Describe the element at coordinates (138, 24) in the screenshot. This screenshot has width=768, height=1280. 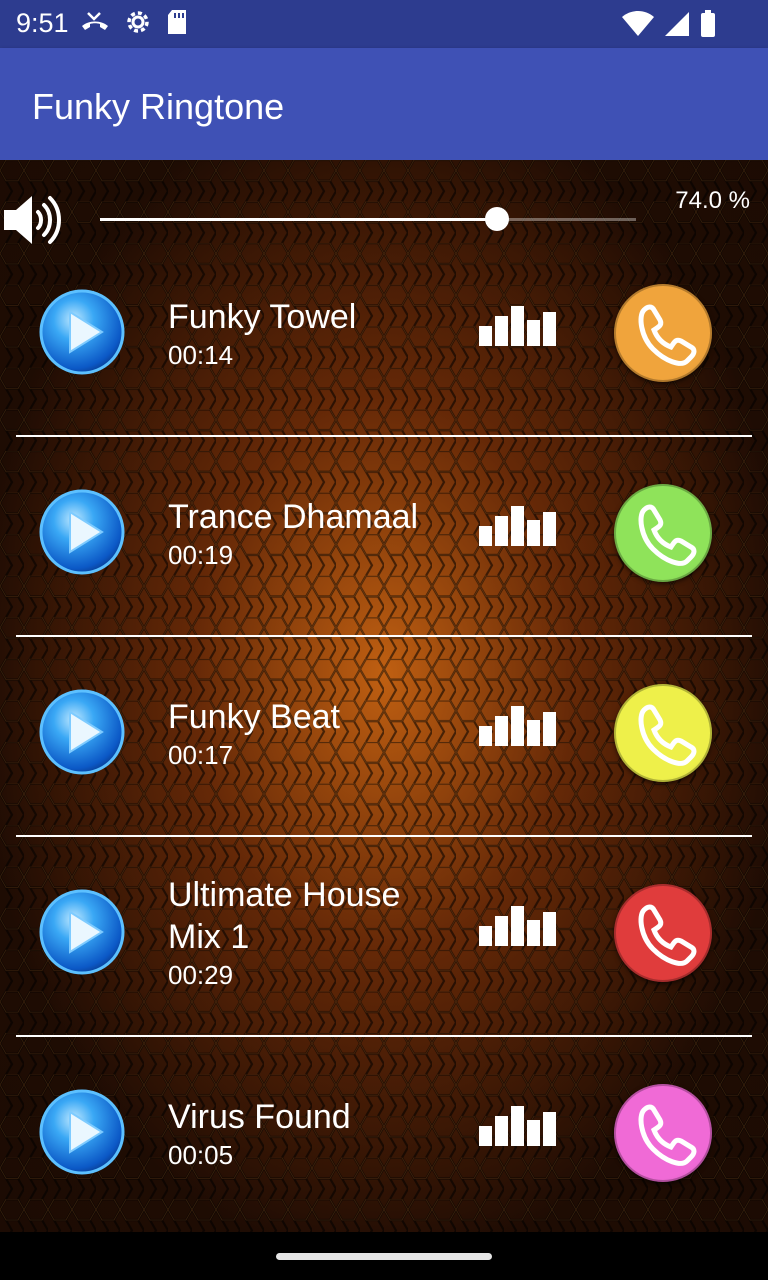
I see `settings-icon` at that location.